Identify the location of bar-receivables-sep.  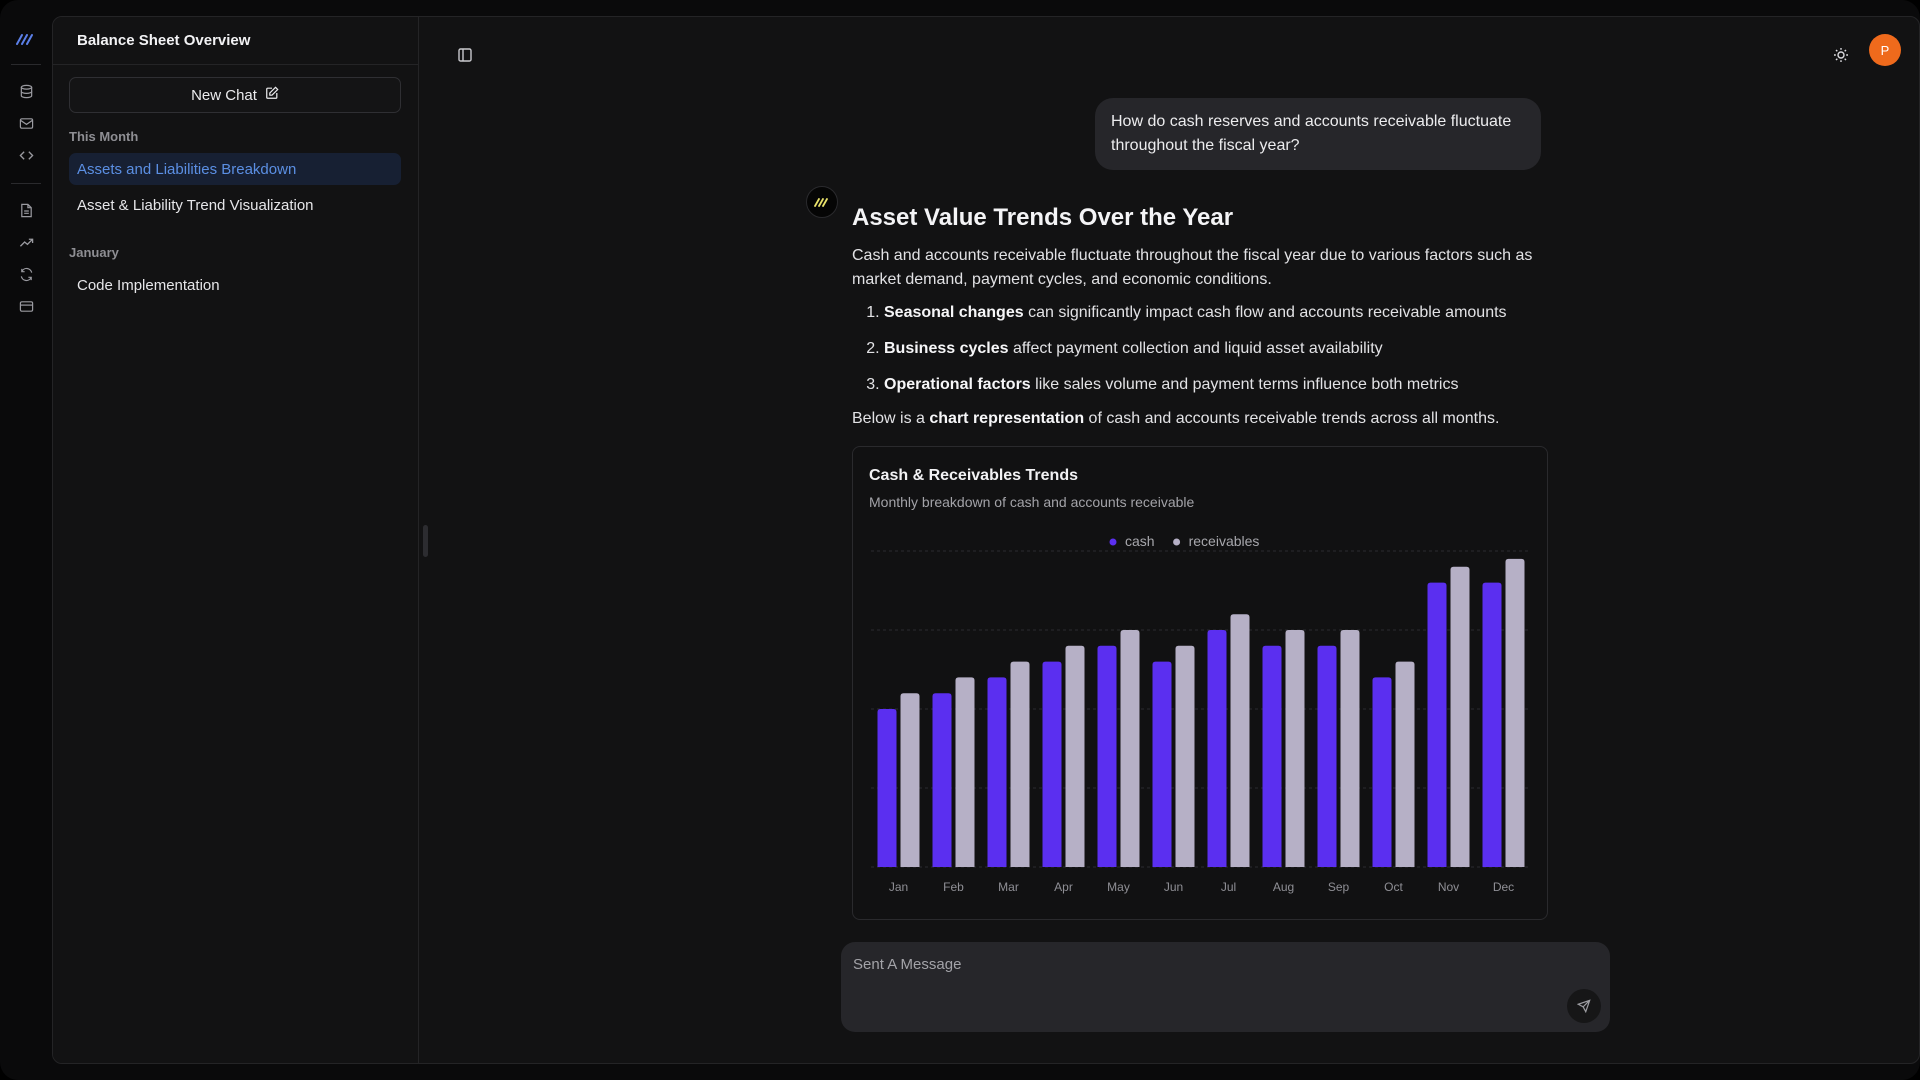
(1350, 748).